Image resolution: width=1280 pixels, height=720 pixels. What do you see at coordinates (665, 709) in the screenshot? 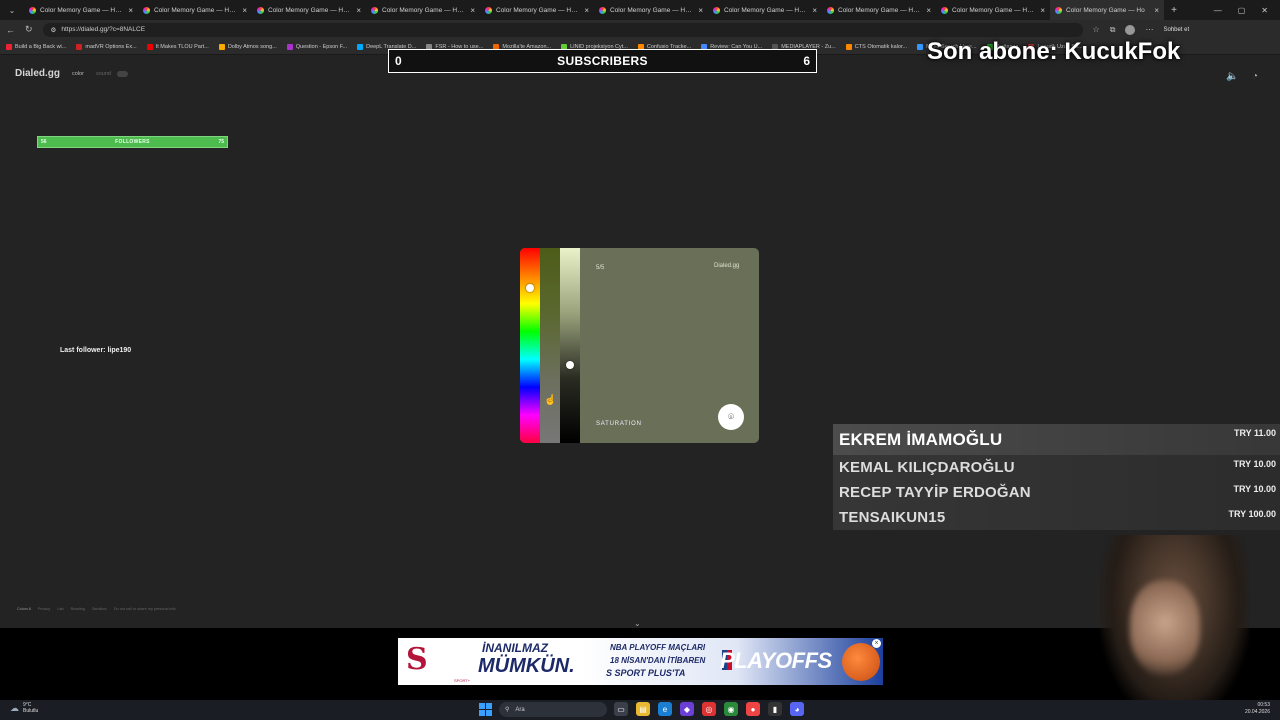
I see `edge-icon: e` at bounding box center [665, 709].